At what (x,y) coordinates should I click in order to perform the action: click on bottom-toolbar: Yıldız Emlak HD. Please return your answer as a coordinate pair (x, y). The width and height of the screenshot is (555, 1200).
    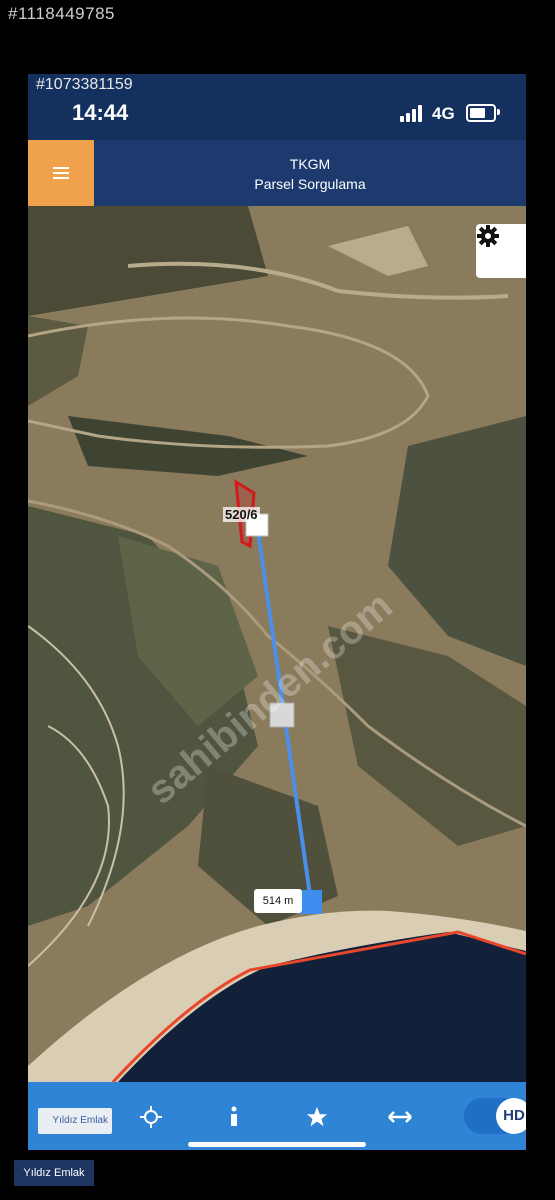
    Looking at the image, I should click on (277, 1116).